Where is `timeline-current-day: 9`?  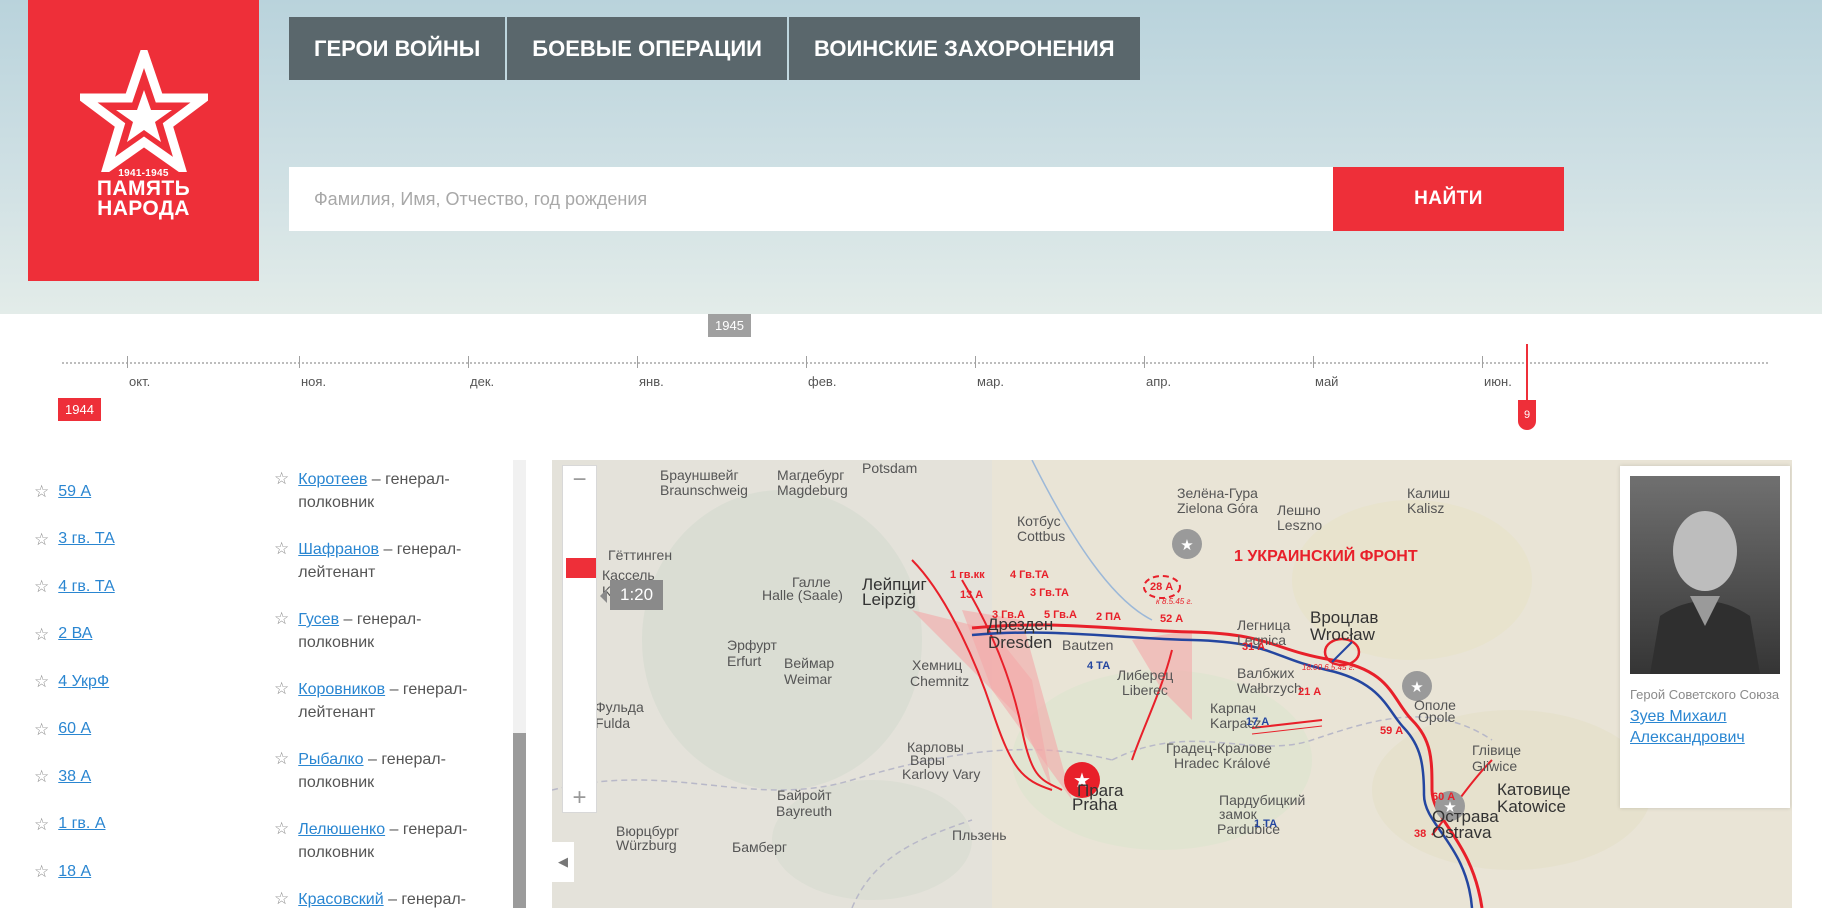
timeline-current-day: 9 is located at coordinates (1527, 415).